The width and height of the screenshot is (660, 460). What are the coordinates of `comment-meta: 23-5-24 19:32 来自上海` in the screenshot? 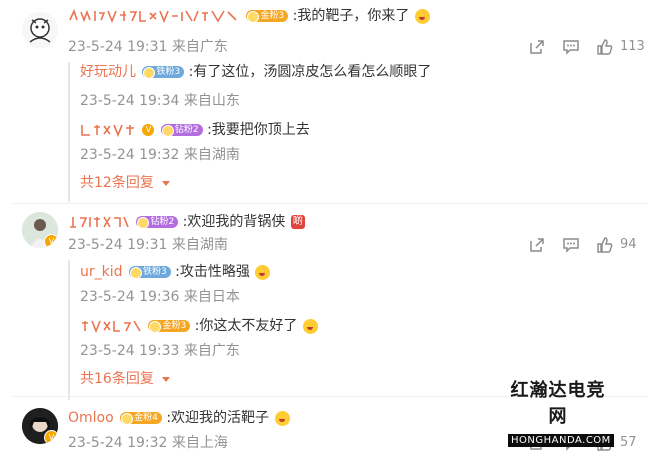 It's located at (148, 443).